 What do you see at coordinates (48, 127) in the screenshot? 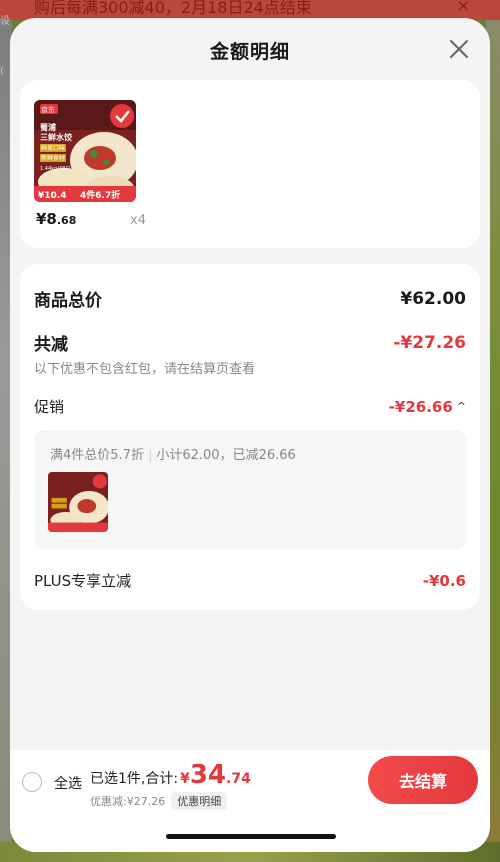
I see `product-image-name-1: 蜀浦` at bounding box center [48, 127].